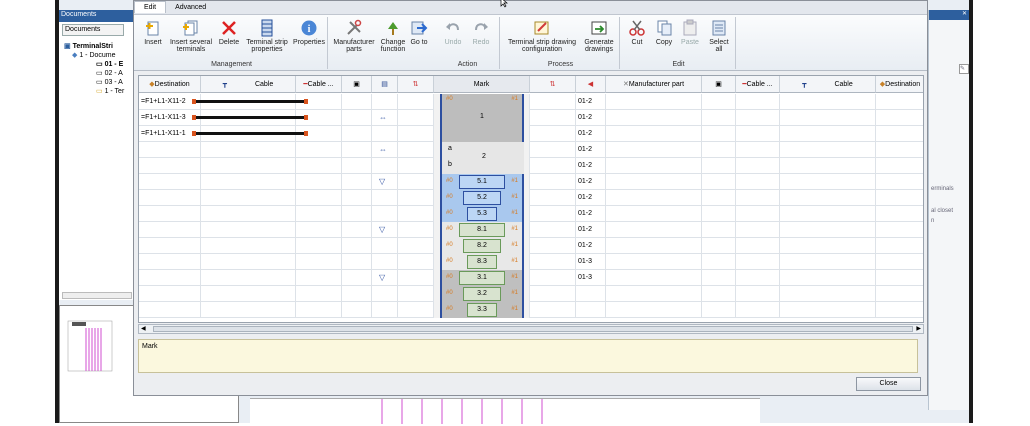  What do you see at coordinates (482, 118) in the screenshot?
I see `mark-group-1: #0 #1 1` at bounding box center [482, 118].